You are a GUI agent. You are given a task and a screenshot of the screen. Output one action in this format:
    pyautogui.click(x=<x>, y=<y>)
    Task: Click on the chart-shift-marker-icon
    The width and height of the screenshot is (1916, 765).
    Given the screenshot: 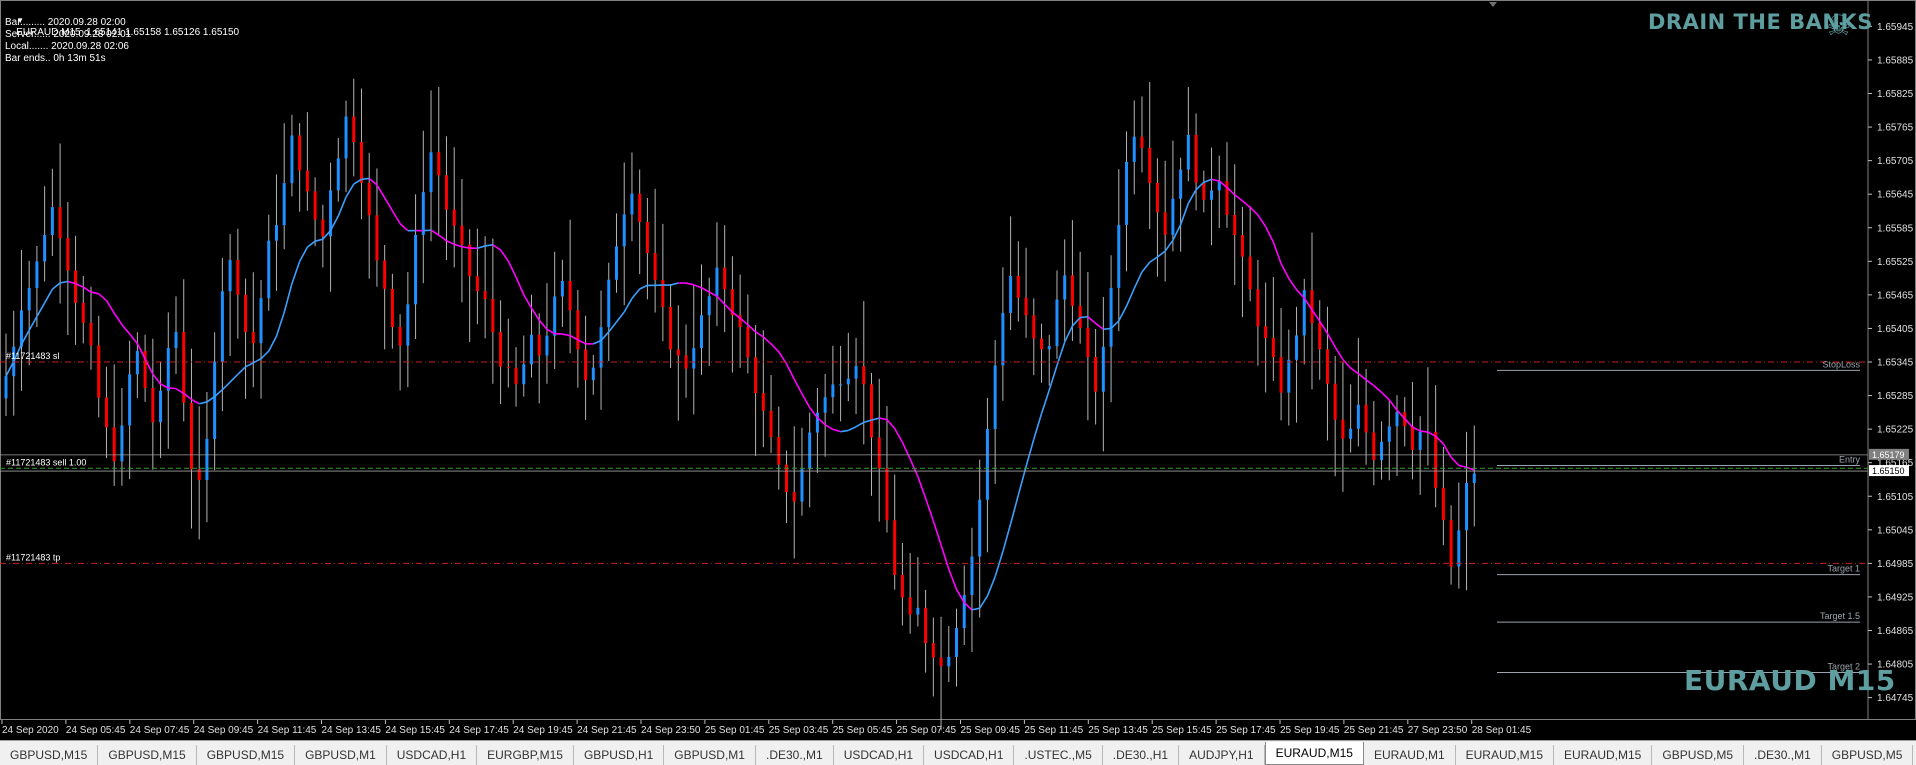 What is the action you would take?
    pyautogui.click(x=1493, y=4)
    